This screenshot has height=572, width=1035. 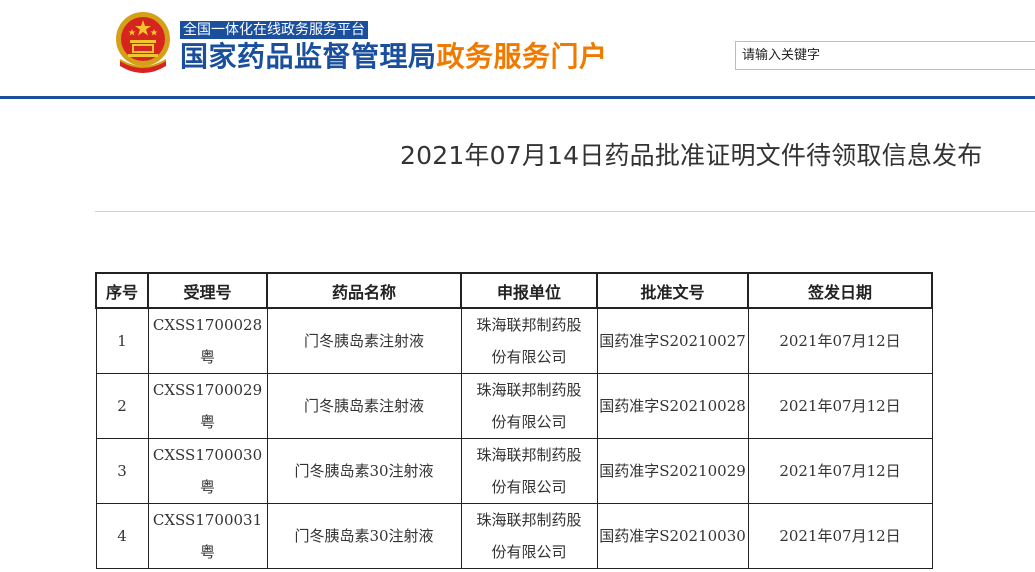 I want to click on header-divider, so click(x=517, y=97).